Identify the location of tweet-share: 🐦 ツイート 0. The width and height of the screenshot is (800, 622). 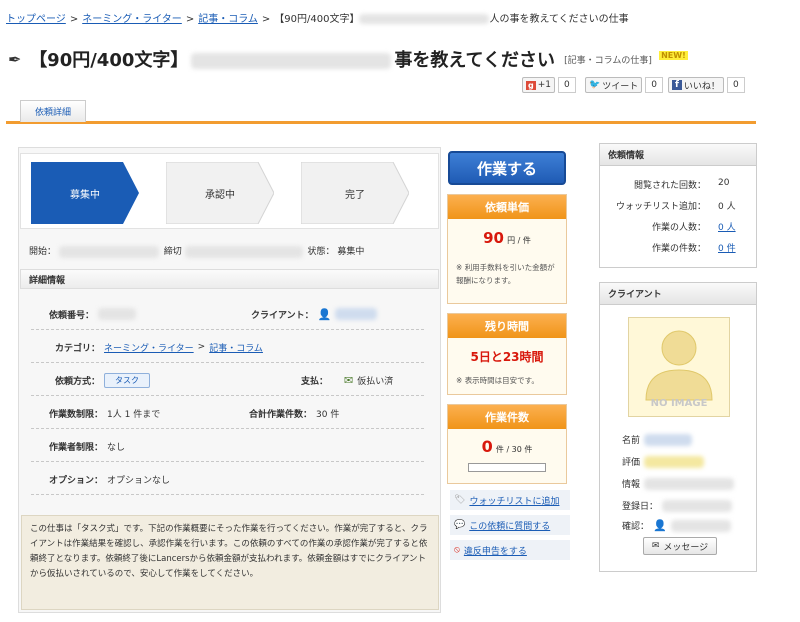
(624, 85).